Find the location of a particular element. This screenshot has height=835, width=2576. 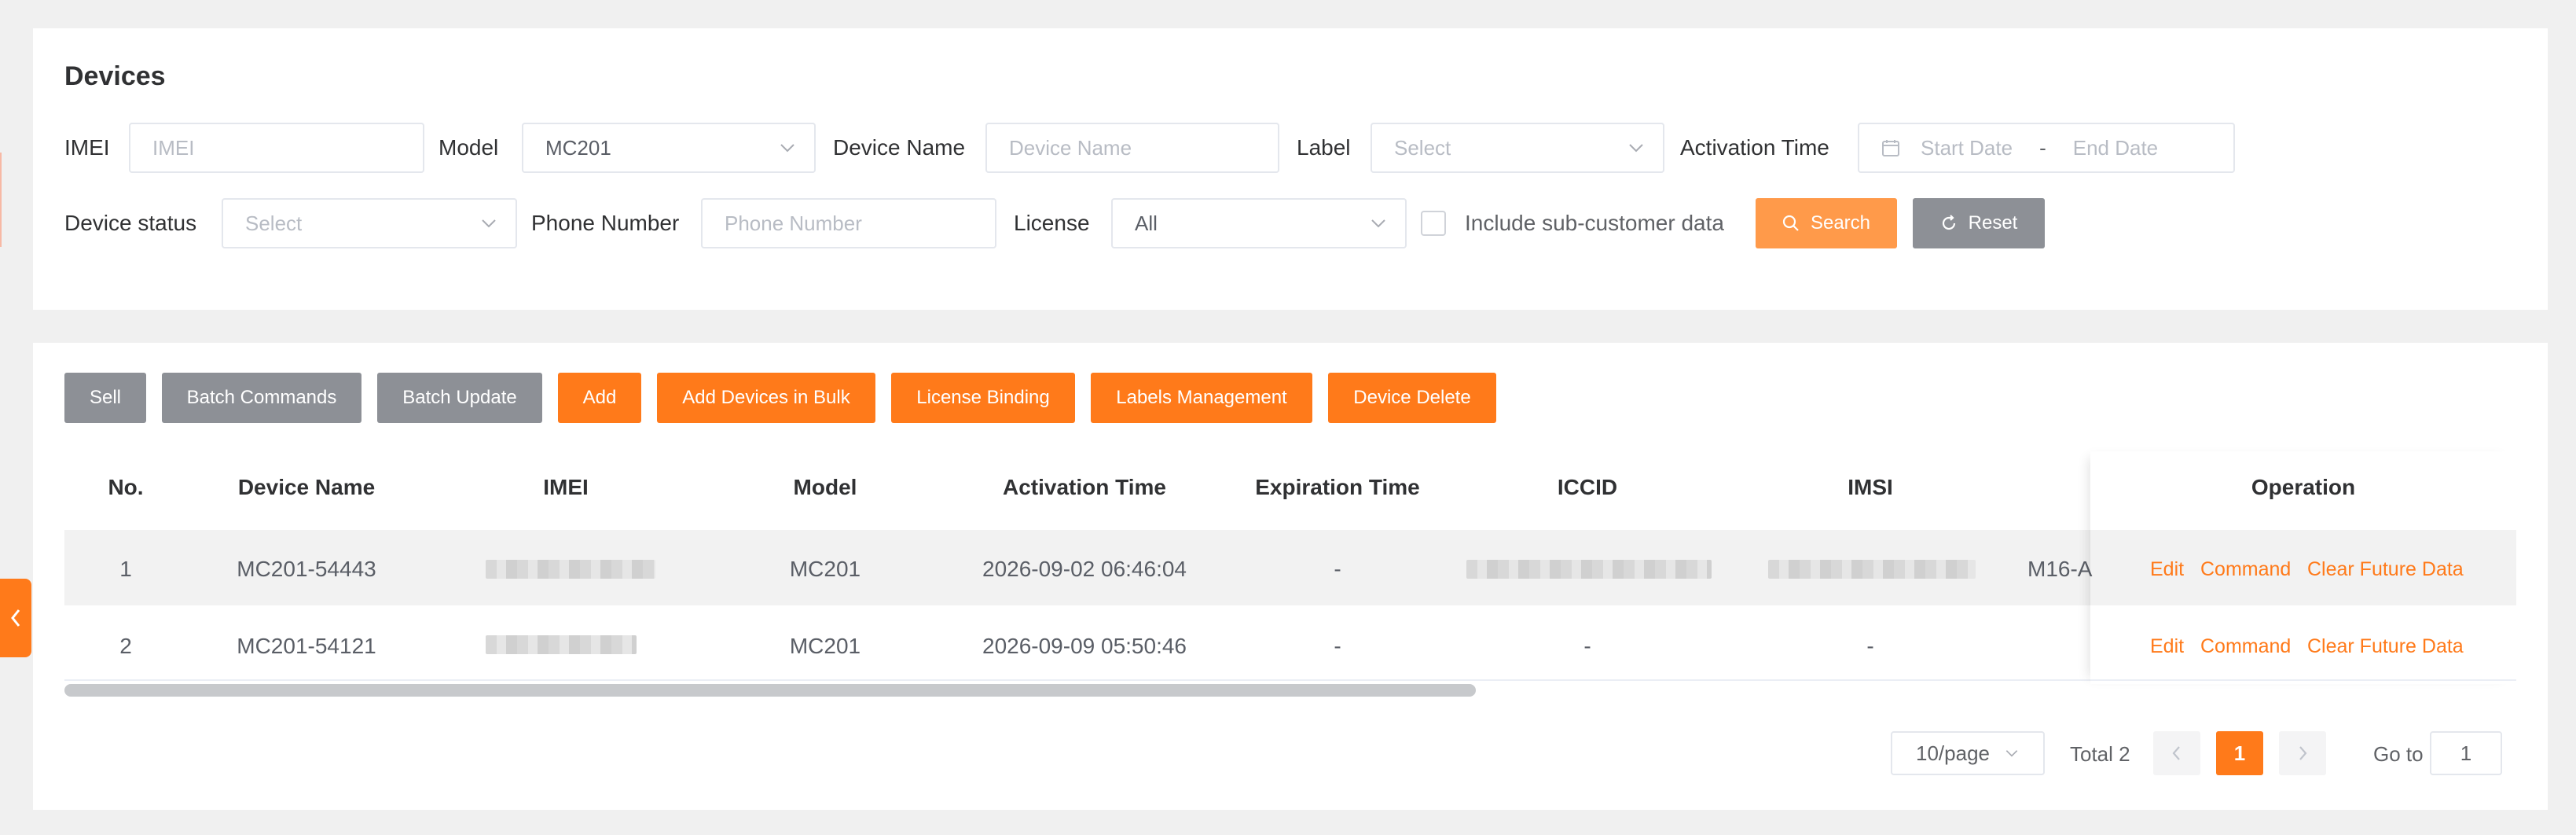

license-label: License is located at coordinates (1052, 223).